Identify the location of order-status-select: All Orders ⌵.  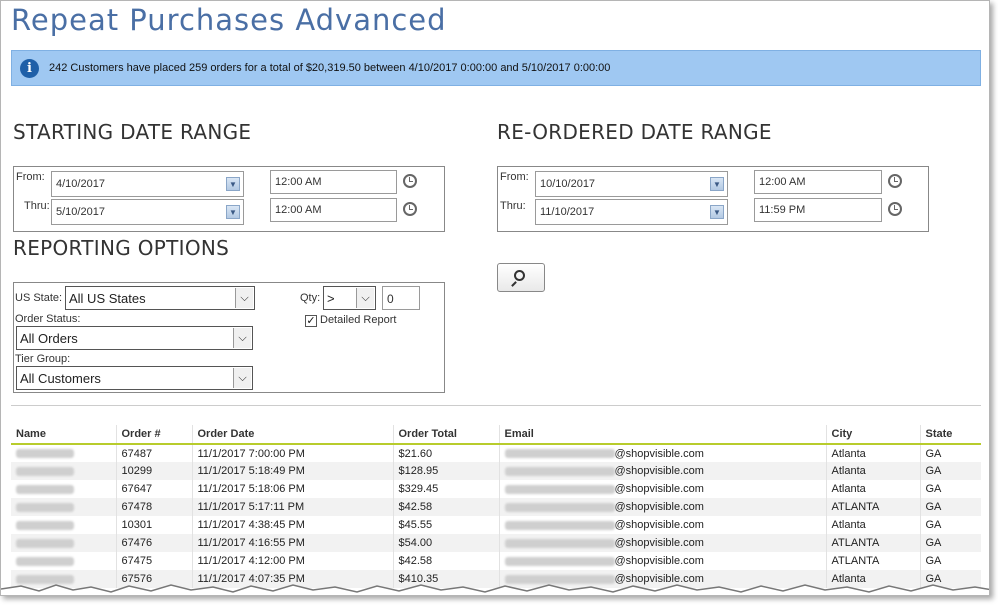
(134, 338).